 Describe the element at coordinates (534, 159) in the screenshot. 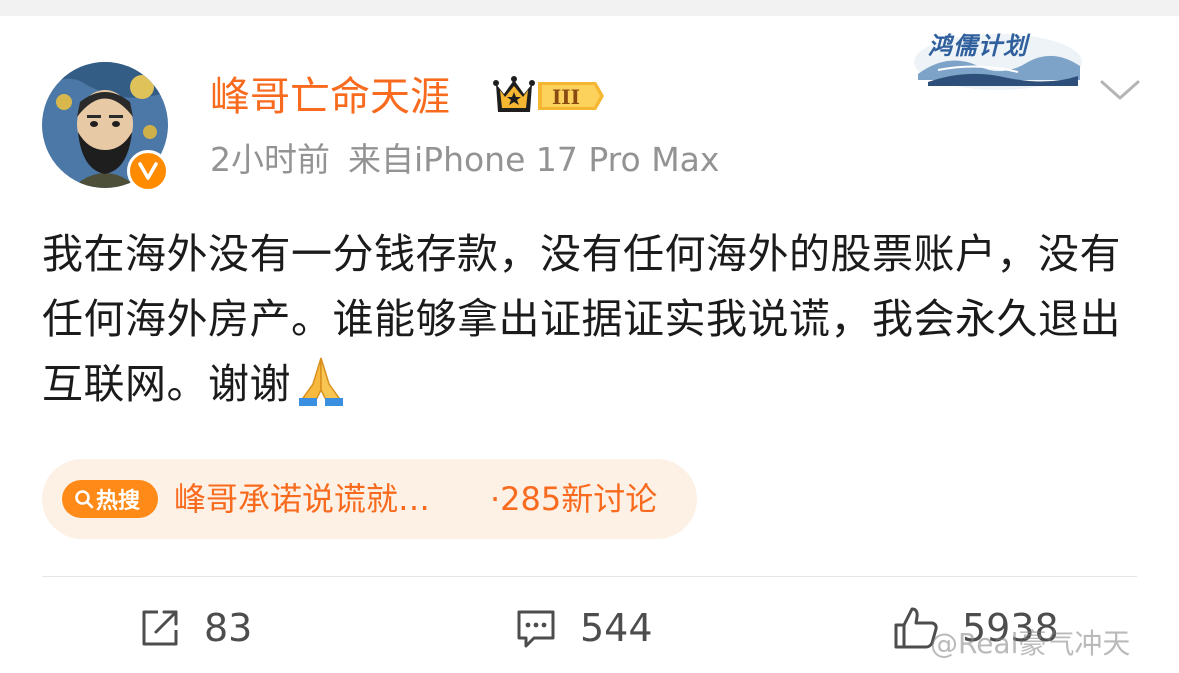

I see `post-source: 来自iPhone 17 Pro Max` at that location.